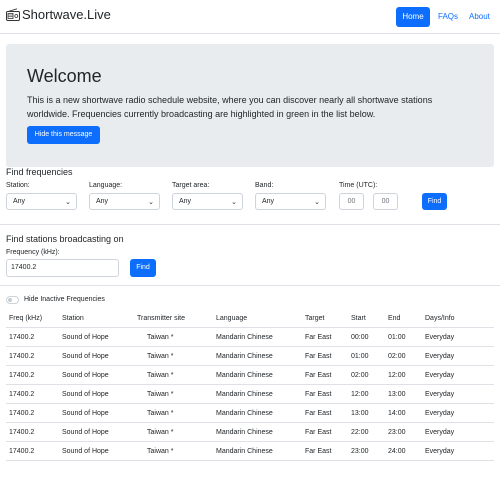 The image size is (500, 500). I want to click on hide-inactive-label: Hide Inactive Frequencies, so click(64, 299).